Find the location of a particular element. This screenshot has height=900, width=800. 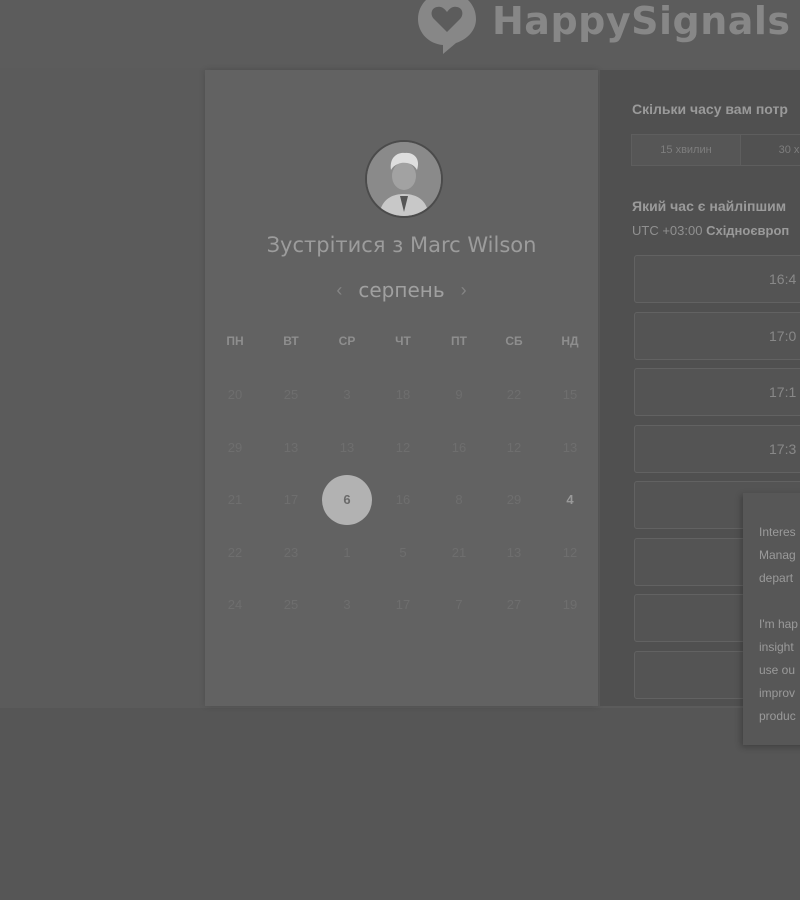

timezone-offset: UTC +03:00 is located at coordinates (667, 230).